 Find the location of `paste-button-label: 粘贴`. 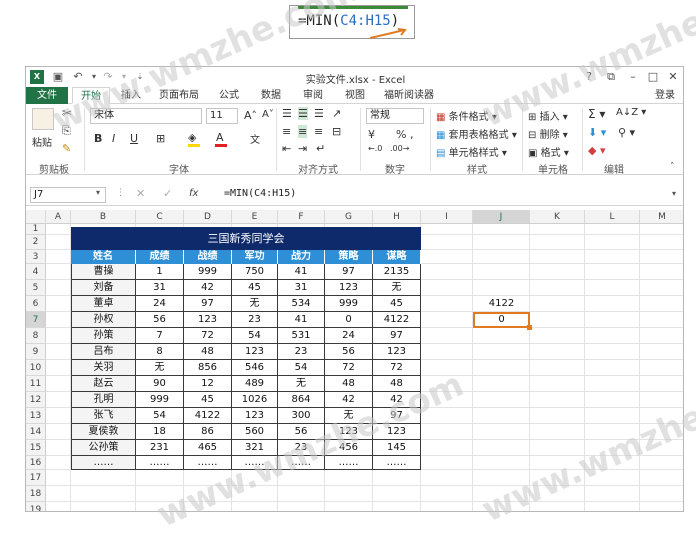

paste-button-label: 粘贴 is located at coordinates (42, 141).